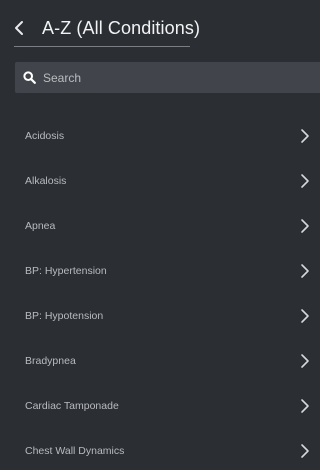 The height and width of the screenshot is (470, 320). Describe the element at coordinates (160, 135) in the screenshot. I see `list-item-acidosis: Acidosis` at that location.